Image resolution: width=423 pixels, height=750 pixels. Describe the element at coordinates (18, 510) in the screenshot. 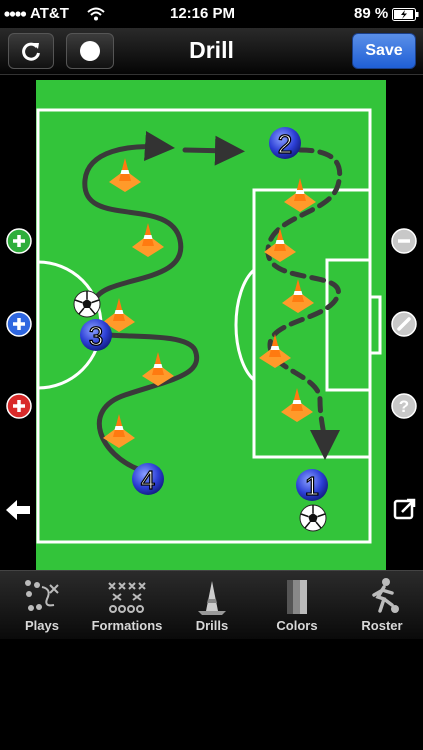

I see `back-arrow-icon` at that location.